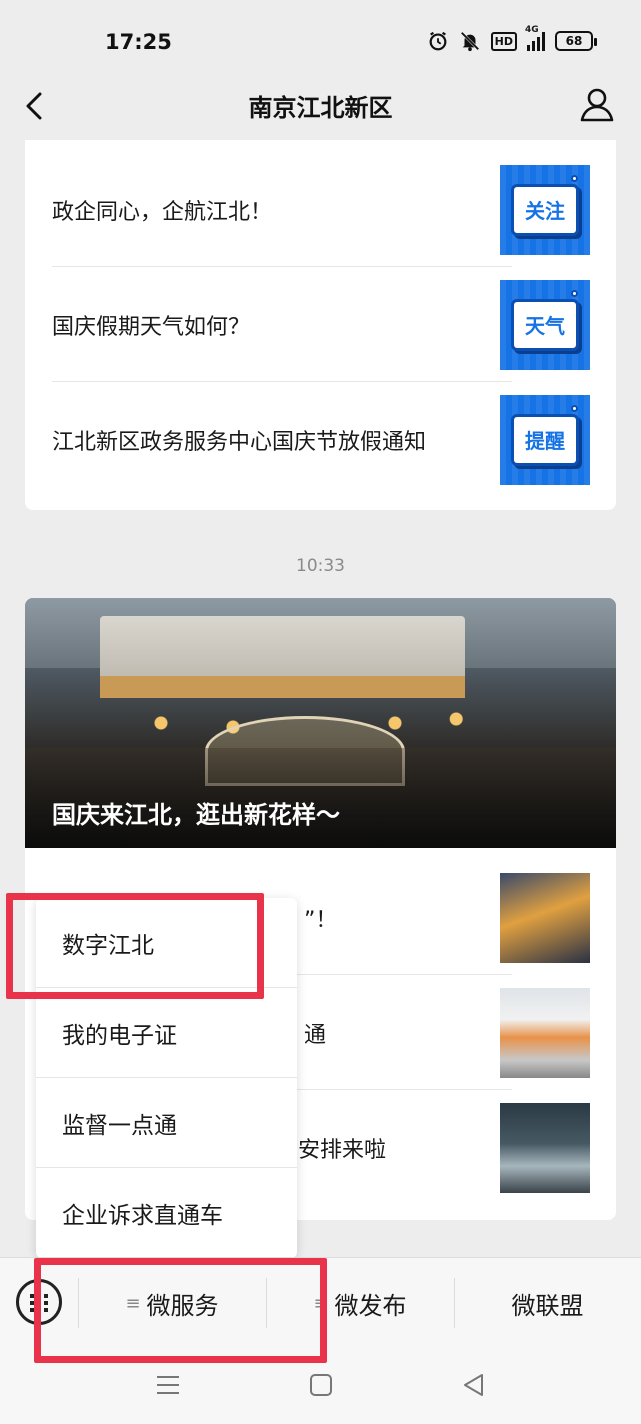  Describe the element at coordinates (545, 1147) in the screenshot. I see `store-photo-thumbnail` at that location.